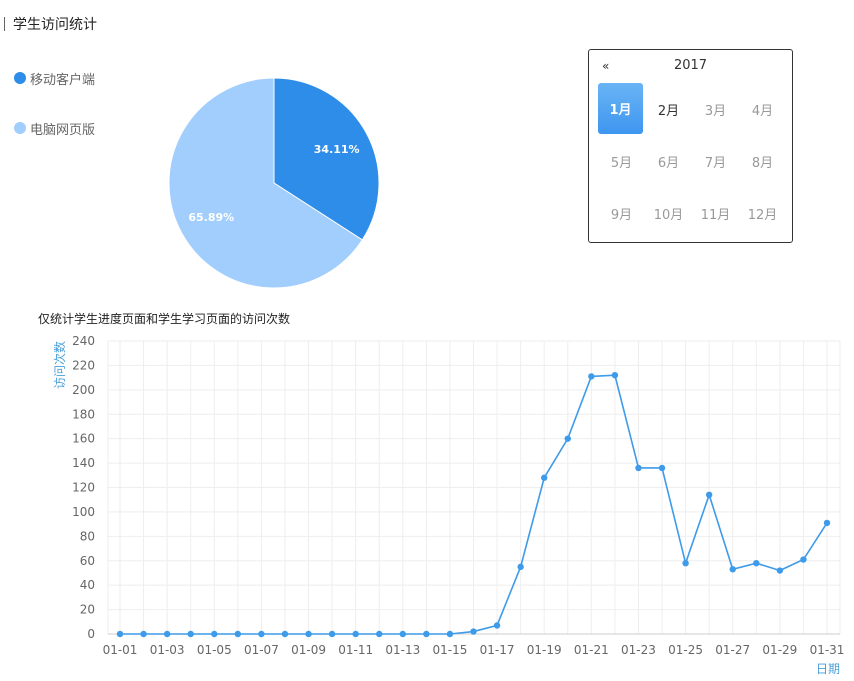 This screenshot has height=681, width=854. What do you see at coordinates (214, 650) in the screenshot?
I see `x-tick-label: 01-05` at bounding box center [214, 650].